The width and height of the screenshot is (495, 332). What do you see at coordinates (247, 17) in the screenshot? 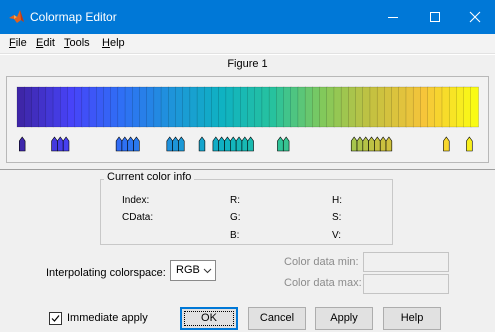
I see `title-bar: Colormap Editor` at bounding box center [247, 17].